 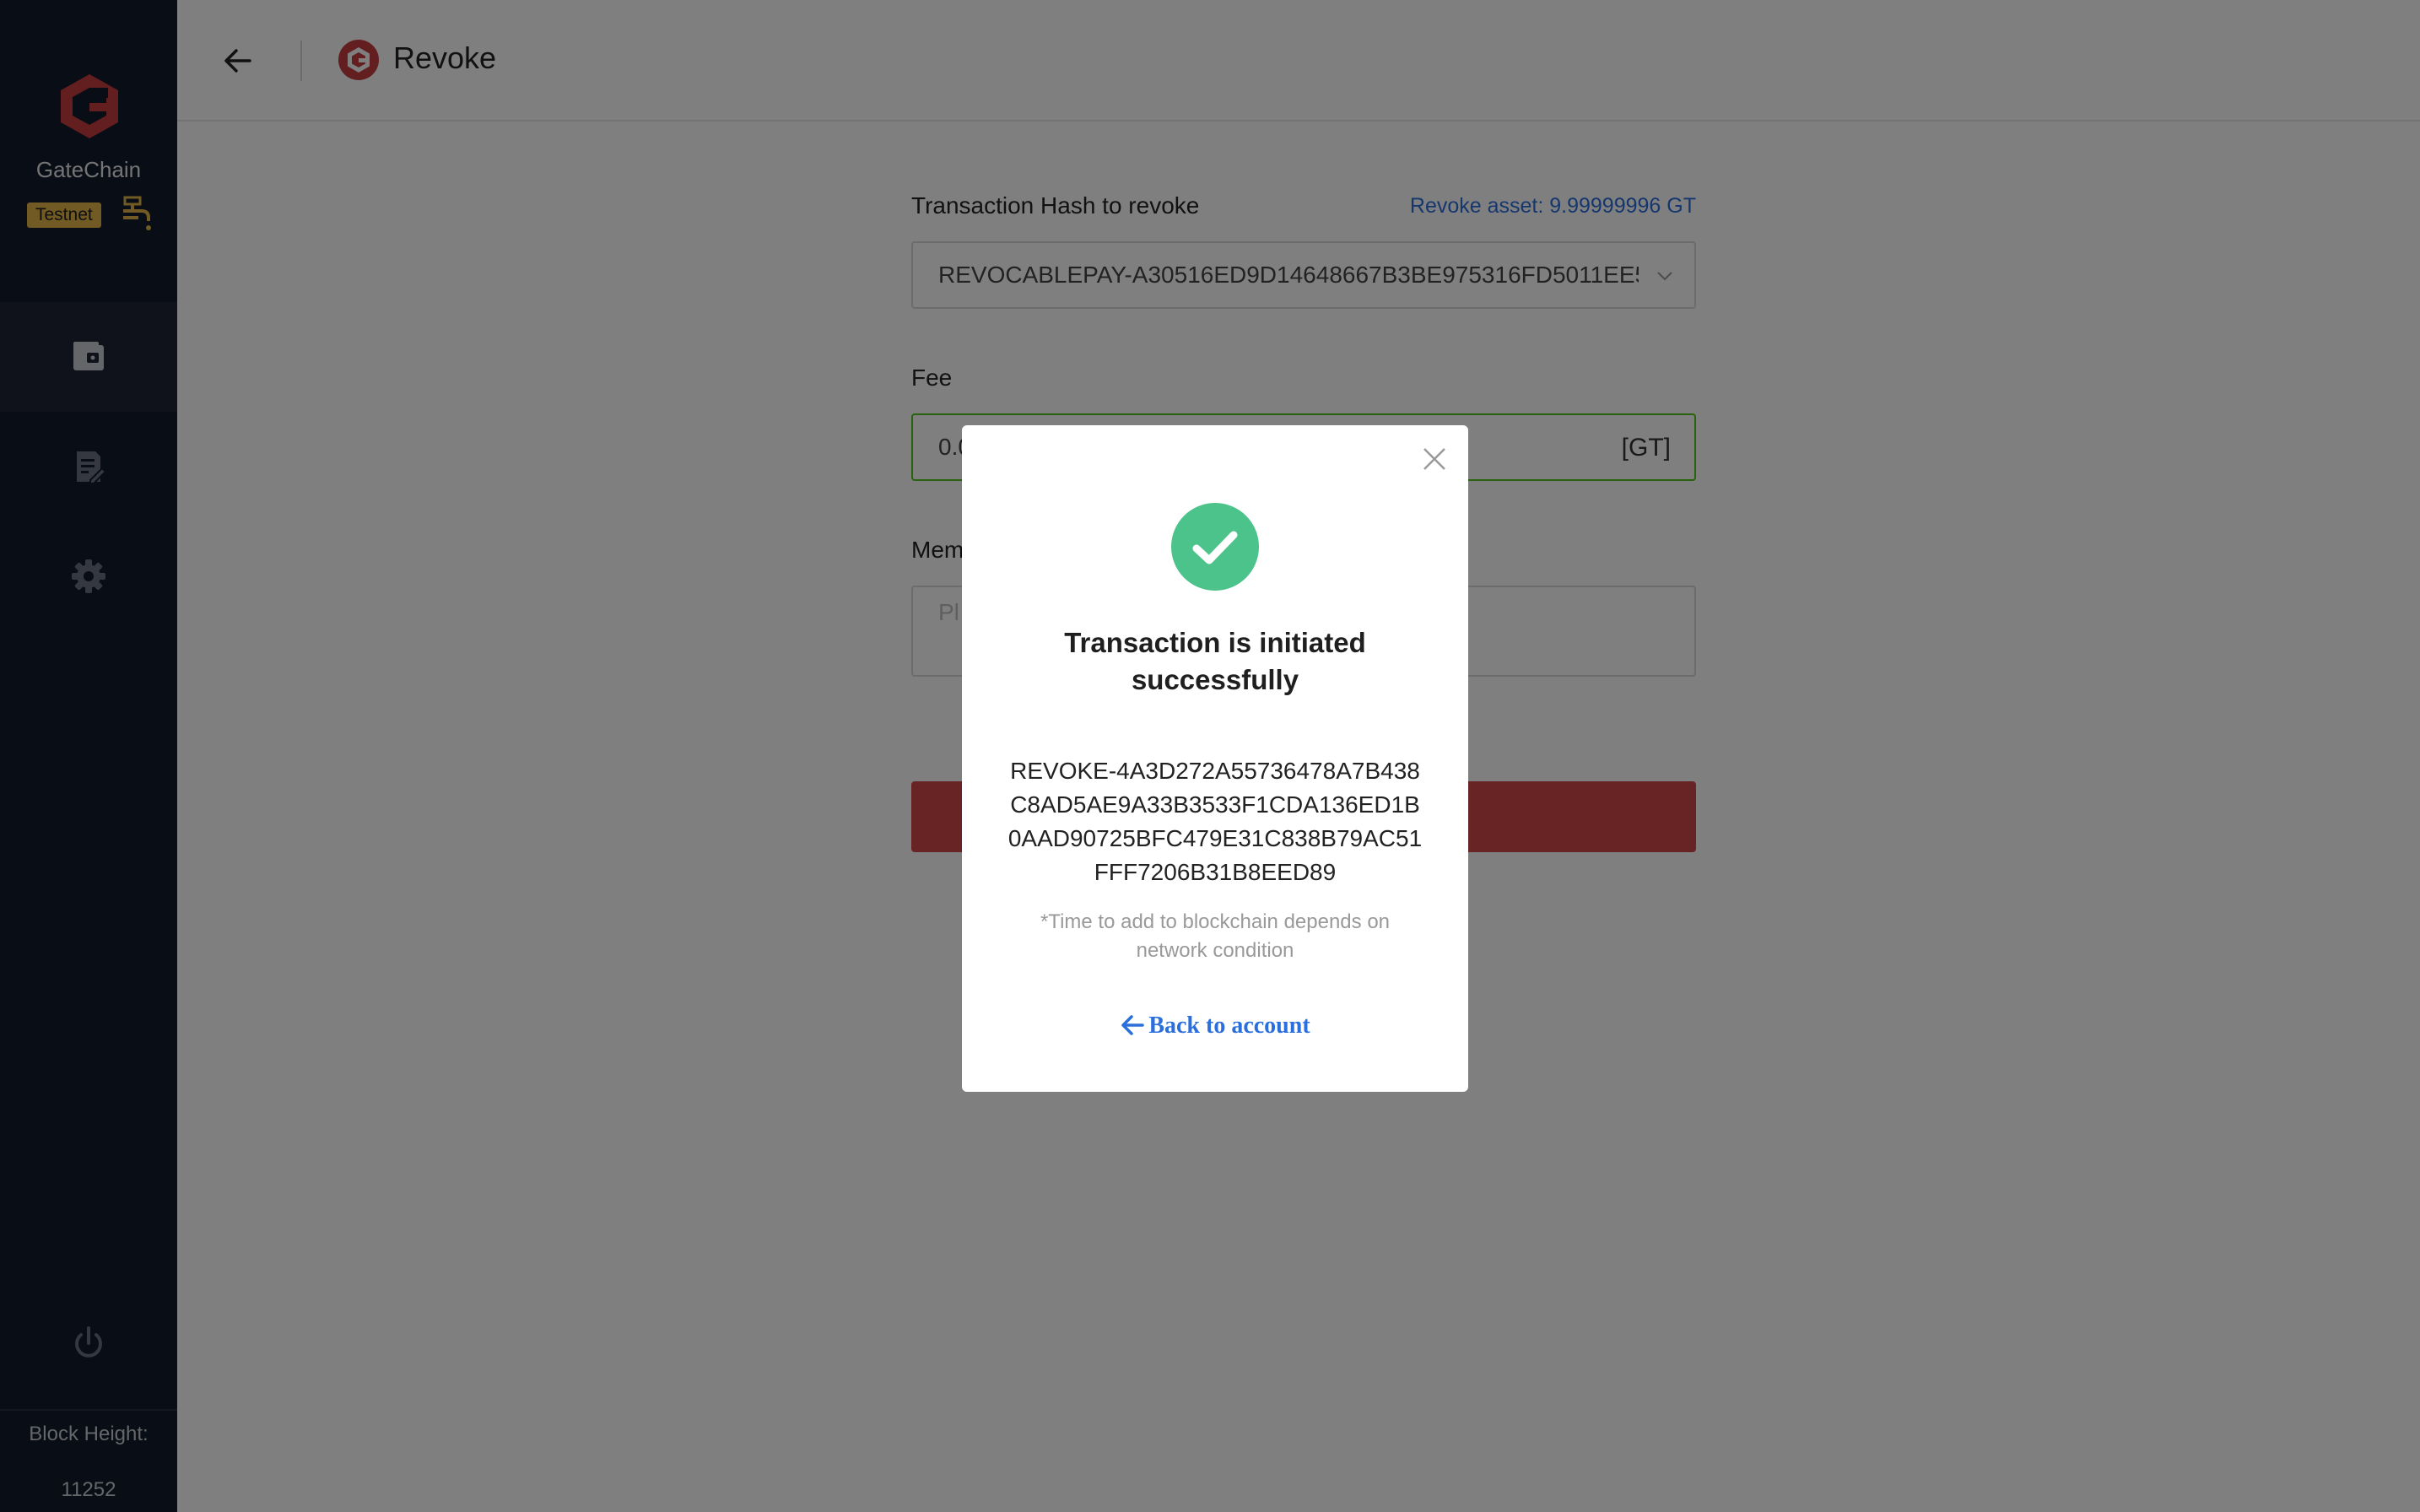 What do you see at coordinates (1229, 1025) in the screenshot?
I see `back-to-account-label: Back to account` at bounding box center [1229, 1025].